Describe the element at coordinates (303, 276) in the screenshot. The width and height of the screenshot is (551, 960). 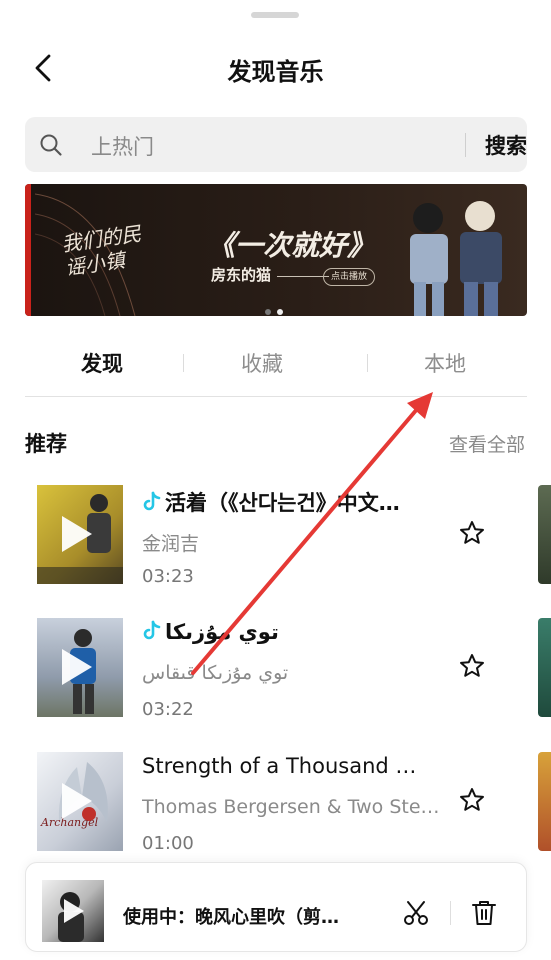
I see `banner-divider` at that location.